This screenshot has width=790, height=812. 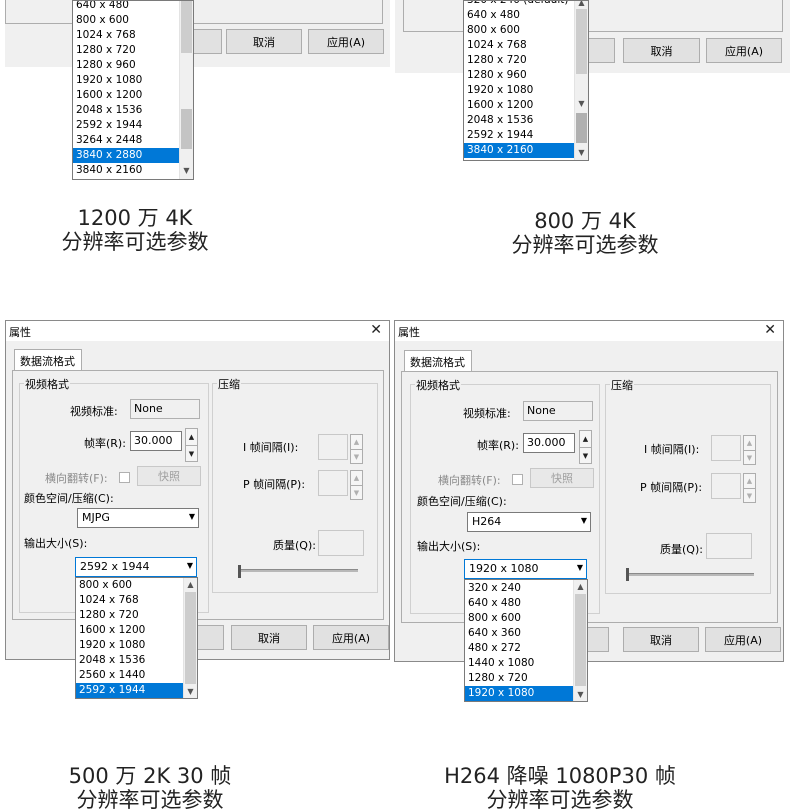 I want to click on resolution-option-default: 320 x 240 (default), so click(x=519, y=4).